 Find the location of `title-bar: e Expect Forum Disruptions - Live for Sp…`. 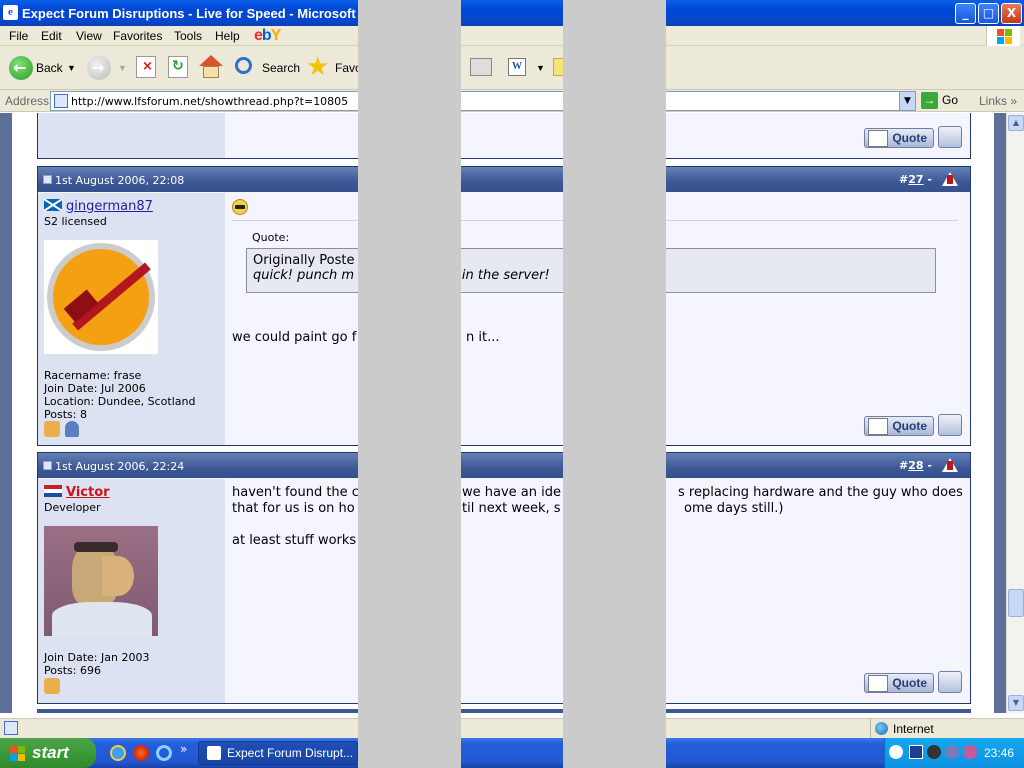

title-bar: e Expect Forum Disruptions - Live for Sp… is located at coordinates (512, 13).